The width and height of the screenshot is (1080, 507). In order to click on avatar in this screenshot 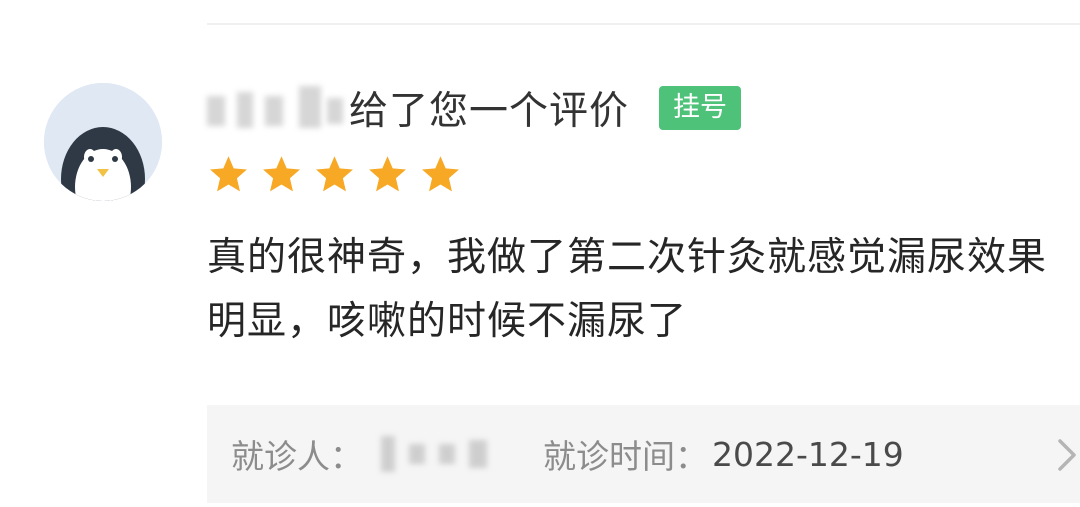, I will do `click(103, 142)`.